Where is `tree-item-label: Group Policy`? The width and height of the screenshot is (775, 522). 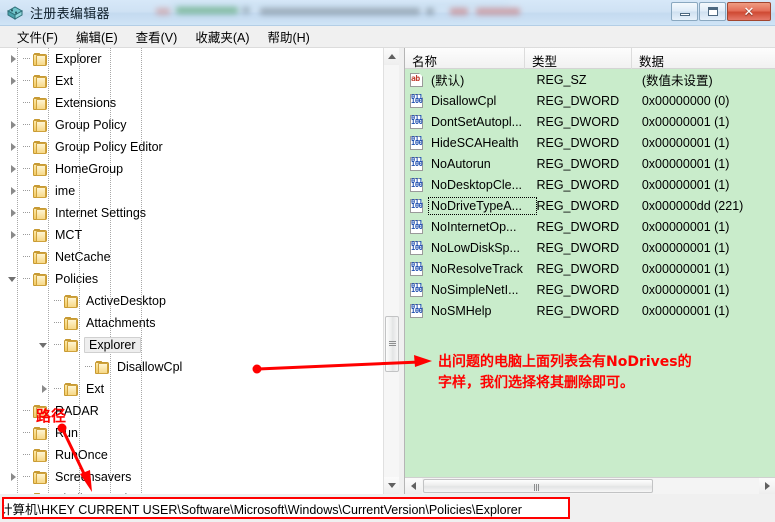
tree-item-label: Group Policy is located at coordinates (91, 125).